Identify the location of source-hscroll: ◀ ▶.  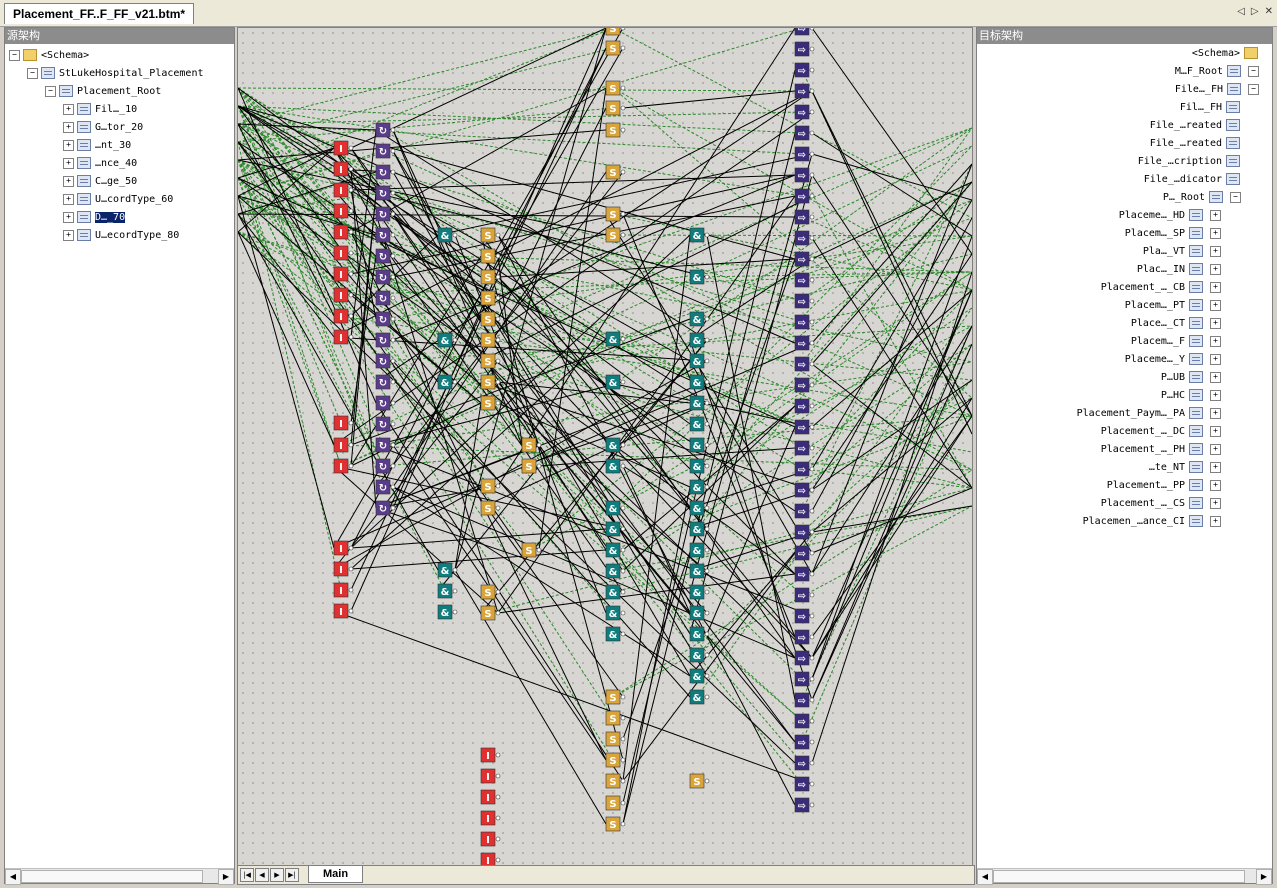
(119, 876).